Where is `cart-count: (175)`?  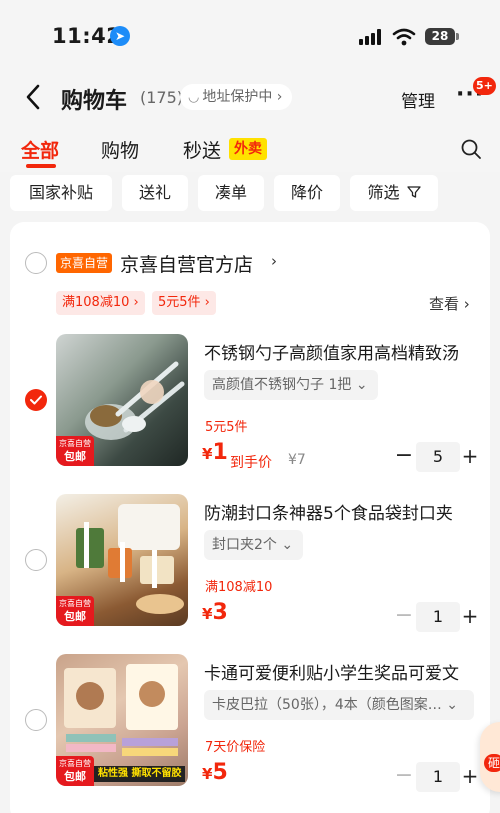
cart-count: (175) is located at coordinates (162, 97).